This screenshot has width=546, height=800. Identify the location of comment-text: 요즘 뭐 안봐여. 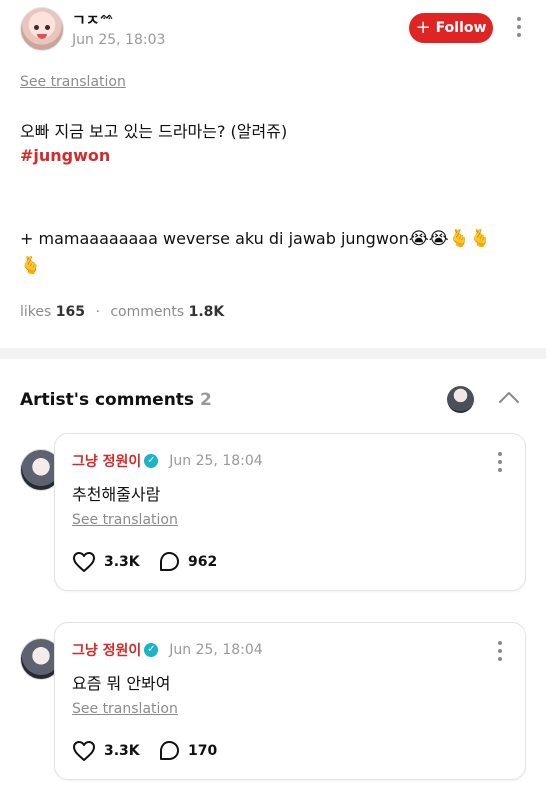
(121, 683).